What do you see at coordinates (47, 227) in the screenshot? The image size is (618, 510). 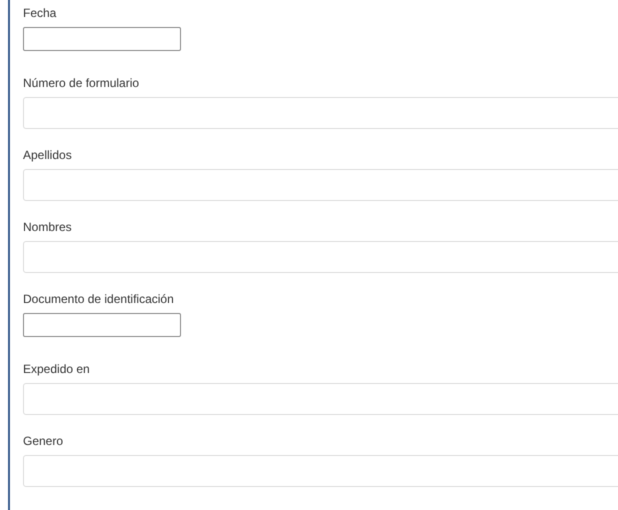 I see `field-label: Nombres` at bounding box center [47, 227].